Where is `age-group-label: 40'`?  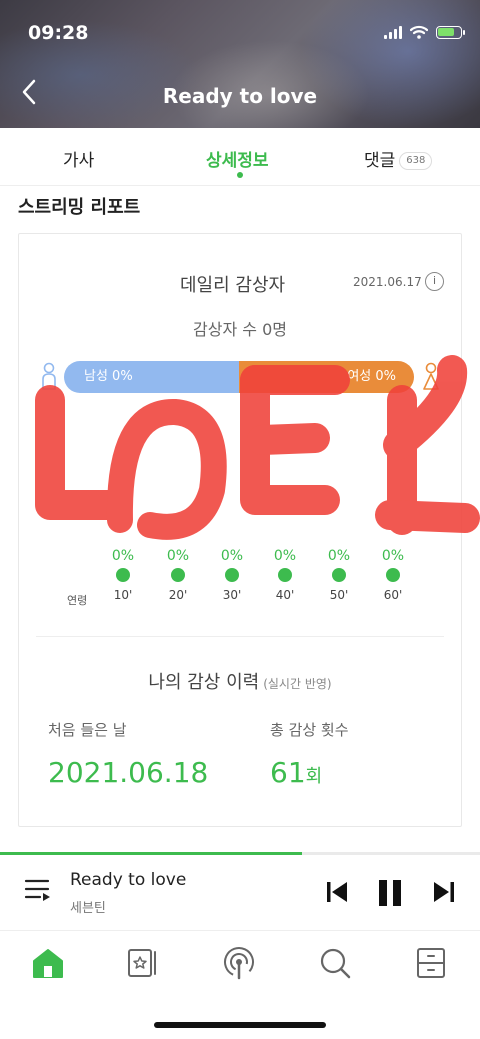
age-group-label: 40' is located at coordinates (285, 595).